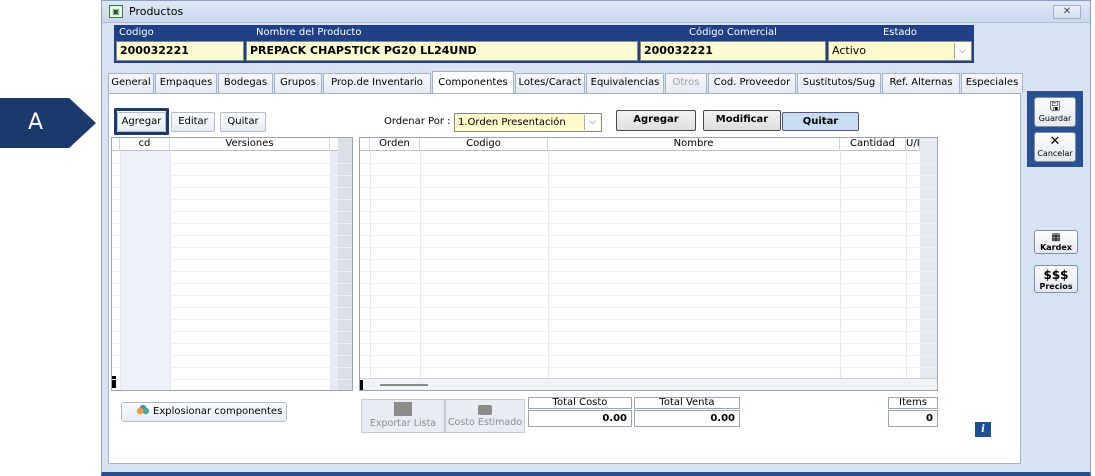 This screenshot has width=1095, height=476. Describe the element at coordinates (512, 122) in the screenshot. I see `ordenar-value: 1.Orden Presentación` at that location.